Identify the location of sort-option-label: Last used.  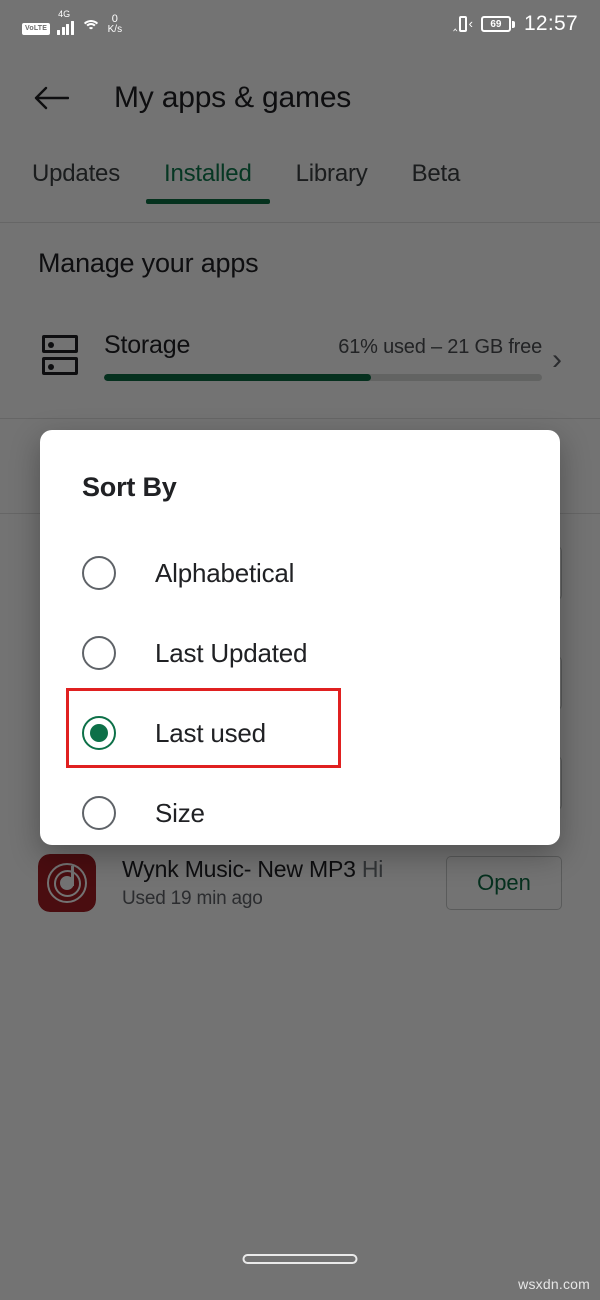
(210, 732).